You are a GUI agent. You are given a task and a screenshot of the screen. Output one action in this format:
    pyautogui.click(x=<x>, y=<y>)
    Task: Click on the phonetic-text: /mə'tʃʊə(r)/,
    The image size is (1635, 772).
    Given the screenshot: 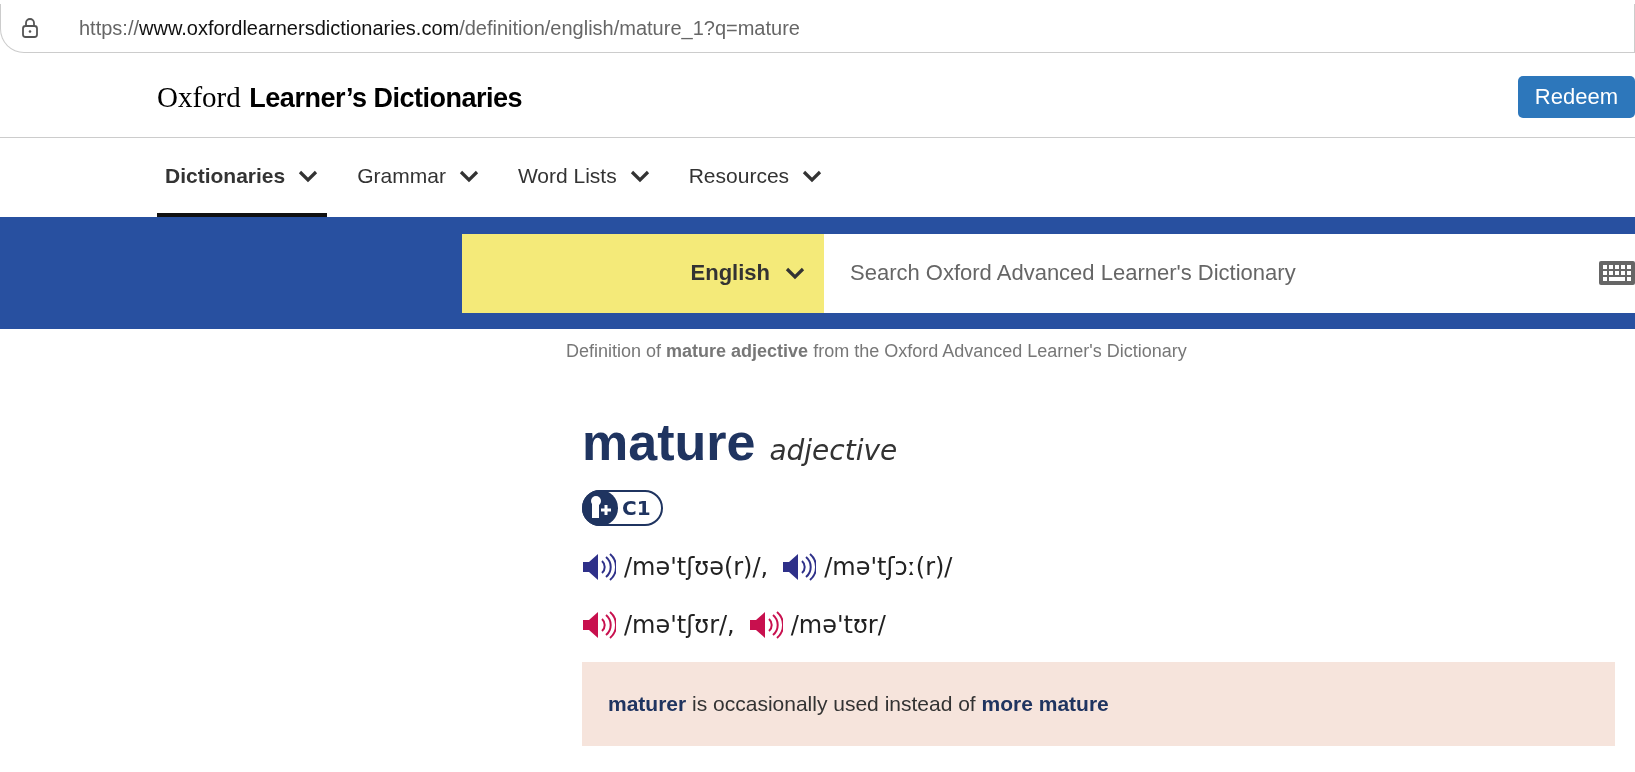 What is the action you would take?
    pyautogui.click(x=696, y=567)
    